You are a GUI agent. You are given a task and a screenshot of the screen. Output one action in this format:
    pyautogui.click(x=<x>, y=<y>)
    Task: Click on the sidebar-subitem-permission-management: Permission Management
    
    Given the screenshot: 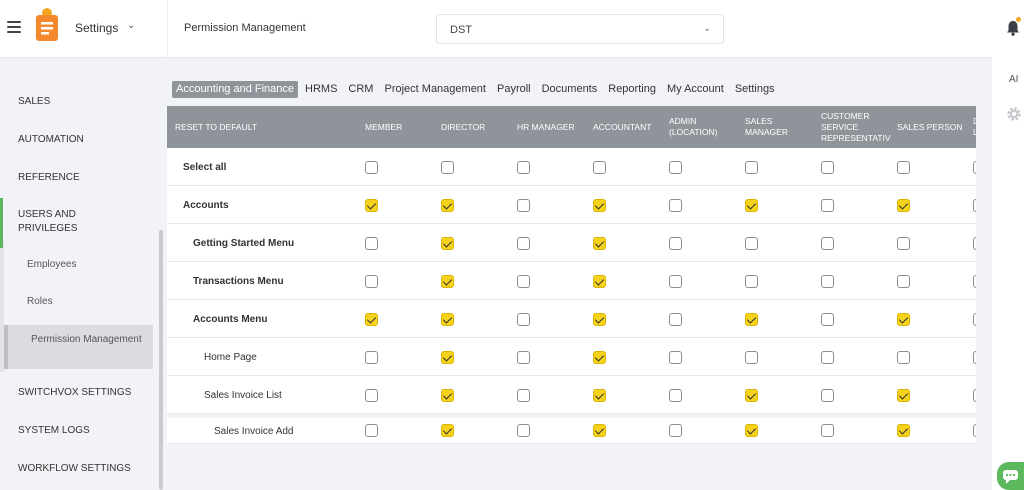 What is the action you would take?
    pyautogui.click(x=78, y=347)
    